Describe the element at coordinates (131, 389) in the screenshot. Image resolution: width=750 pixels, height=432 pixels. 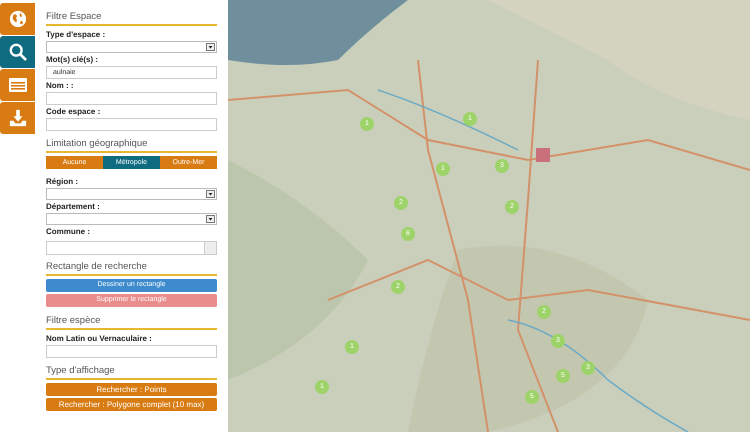
I see `action-button: Rechercher : Points` at that location.